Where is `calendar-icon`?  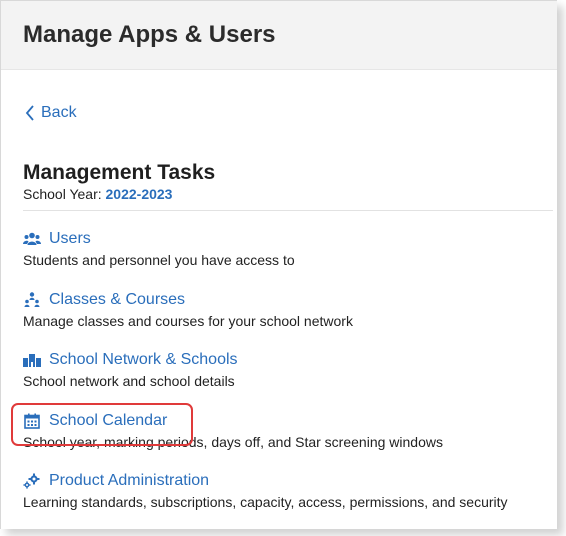 calendar-icon is located at coordinates (32, 421).